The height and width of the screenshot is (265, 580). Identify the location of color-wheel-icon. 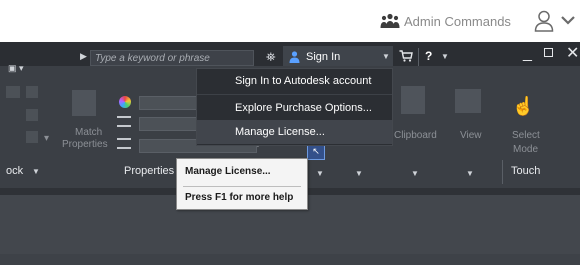
(125, 102).